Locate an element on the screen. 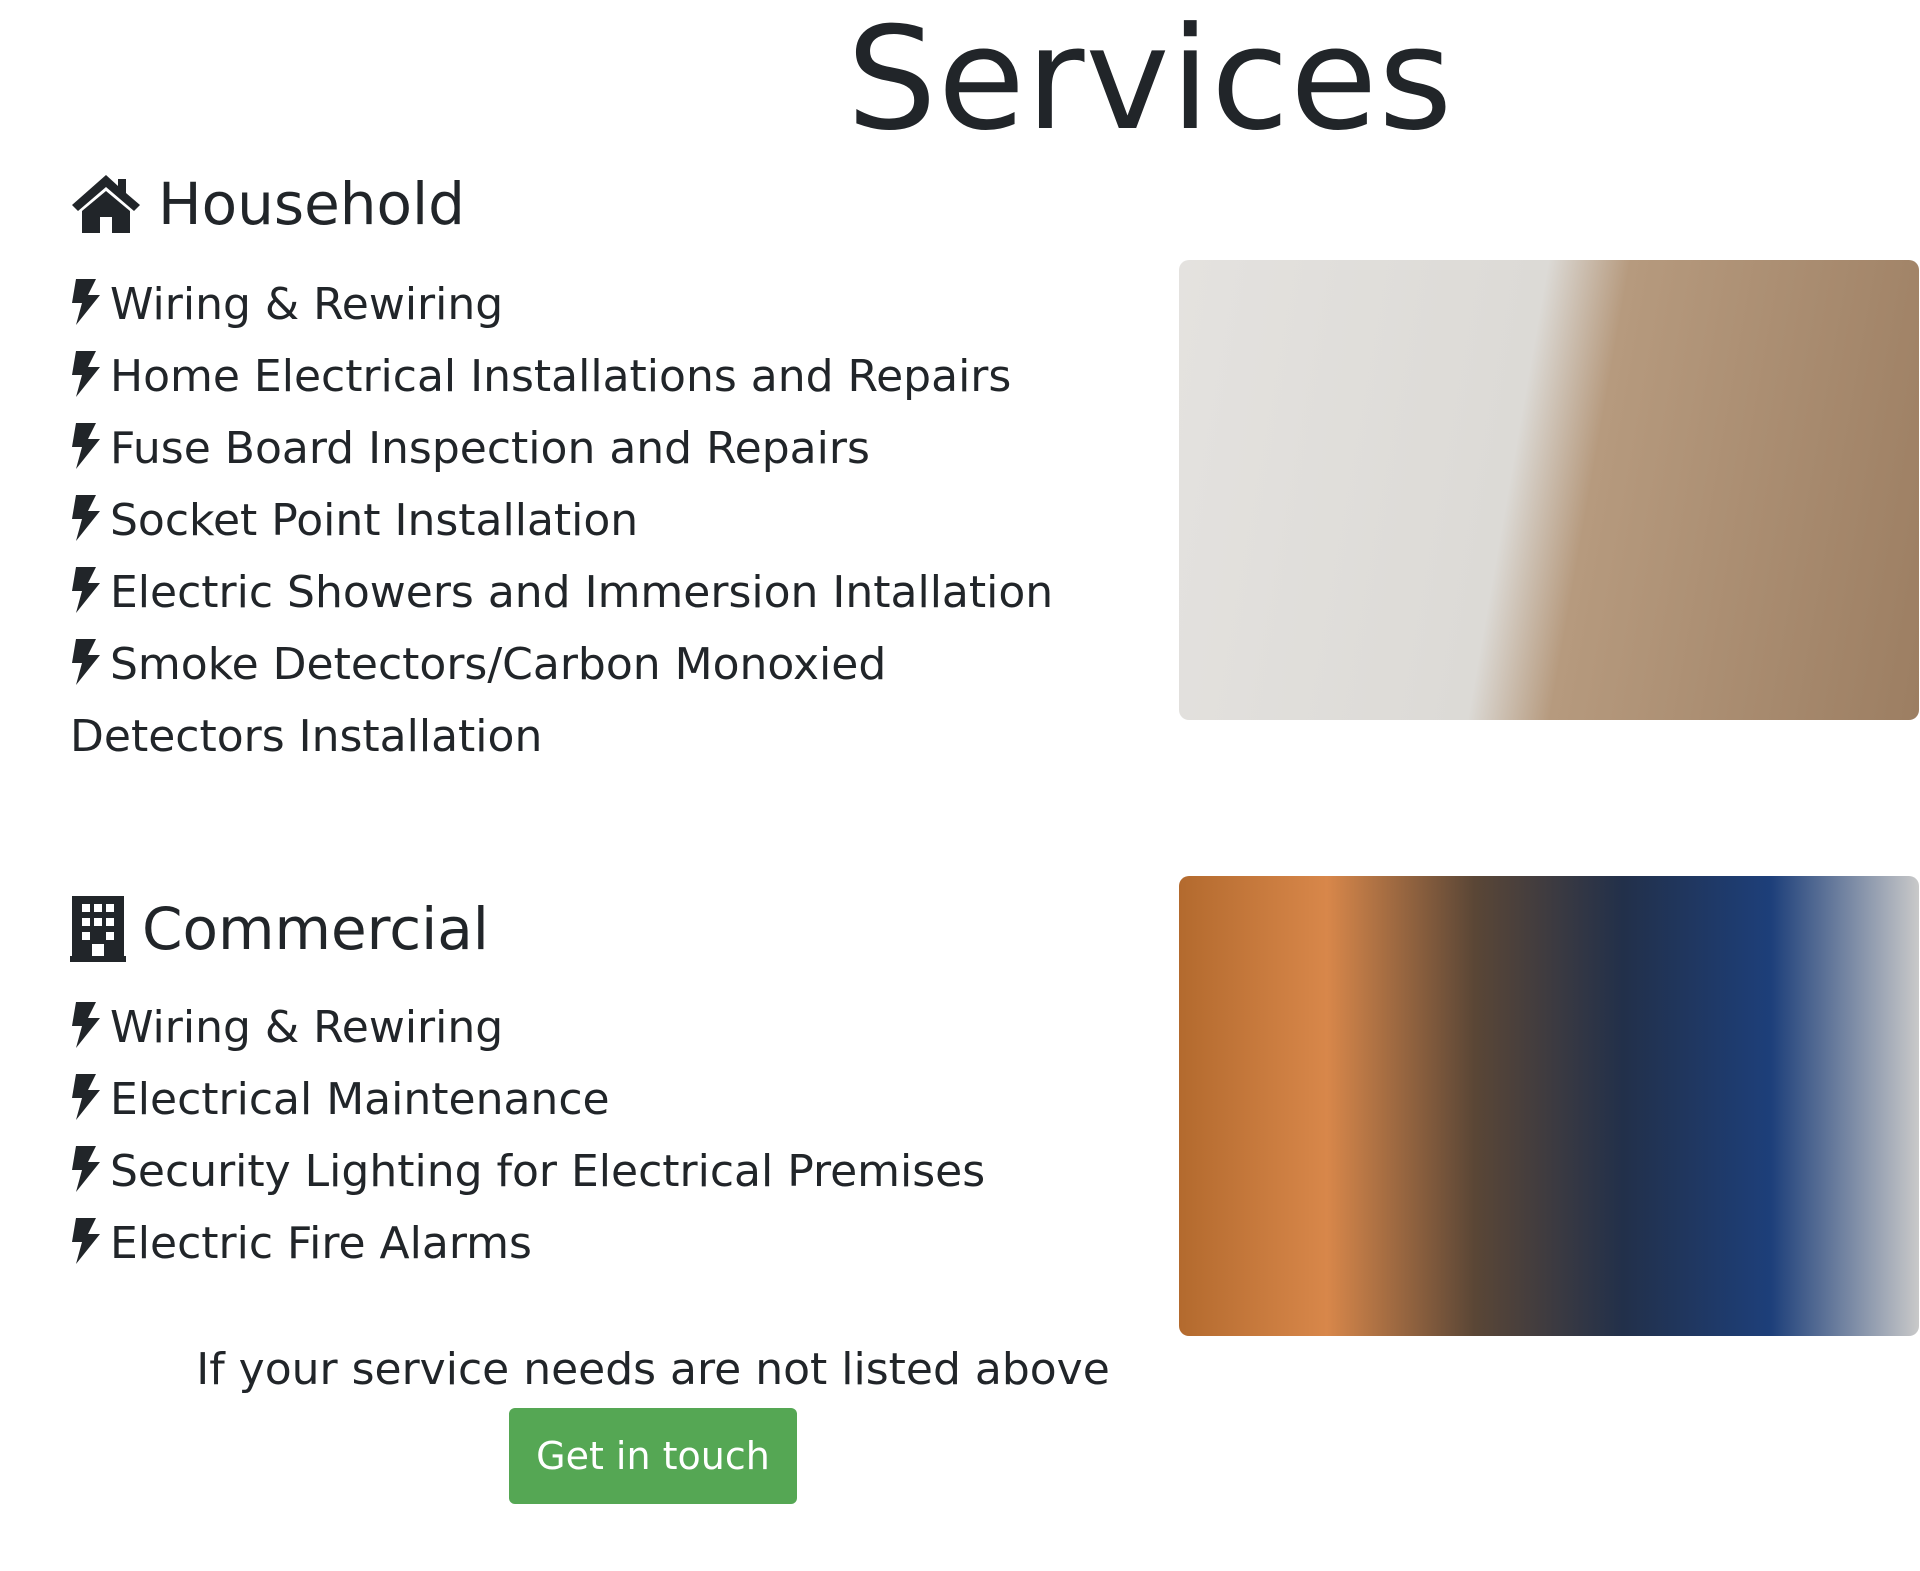 The height and width of the screenshot is (1571, 1920). electrical-panel-image is located at coordinates (1549, 1106).